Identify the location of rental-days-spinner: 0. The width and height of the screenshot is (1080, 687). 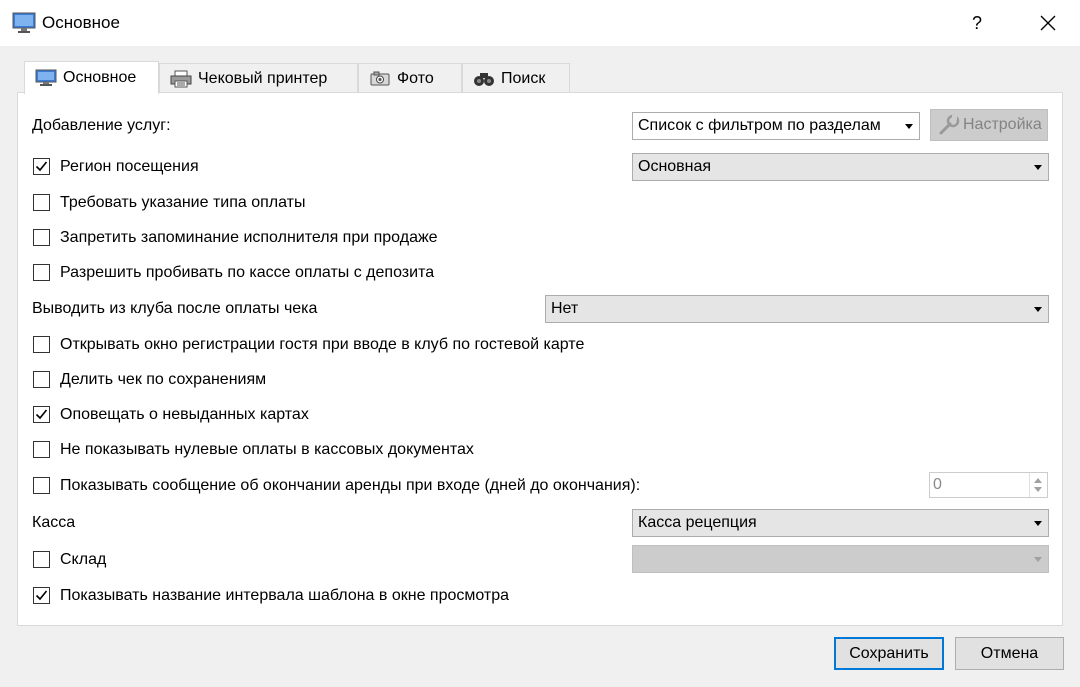
(988, 485).